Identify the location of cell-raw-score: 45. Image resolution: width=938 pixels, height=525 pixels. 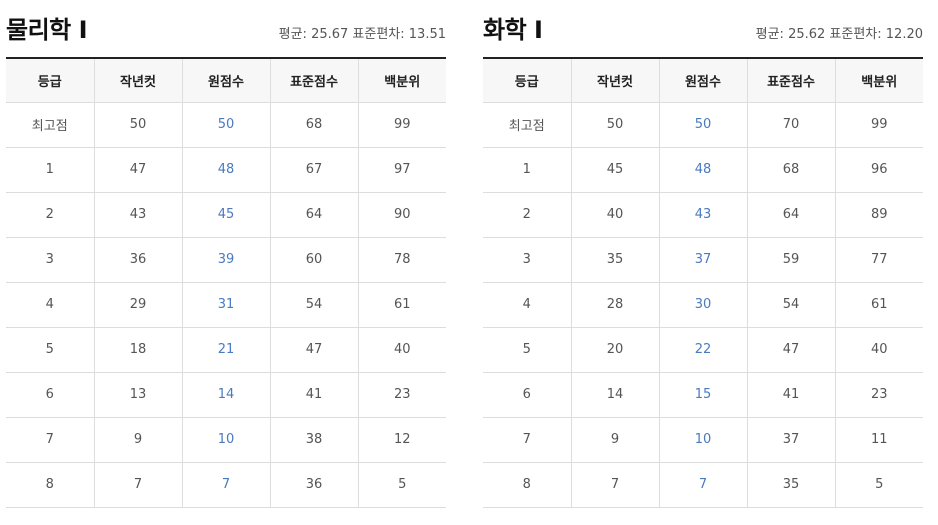
(226, 214).